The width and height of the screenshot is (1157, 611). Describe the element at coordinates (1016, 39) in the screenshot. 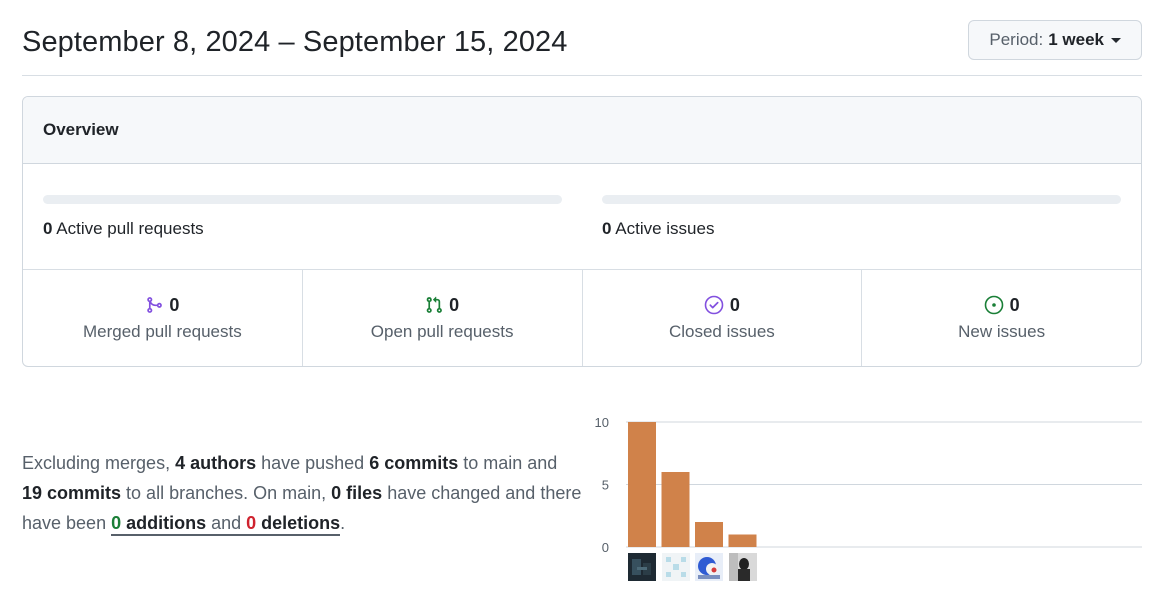

I see `period-label: Period:` at that location.